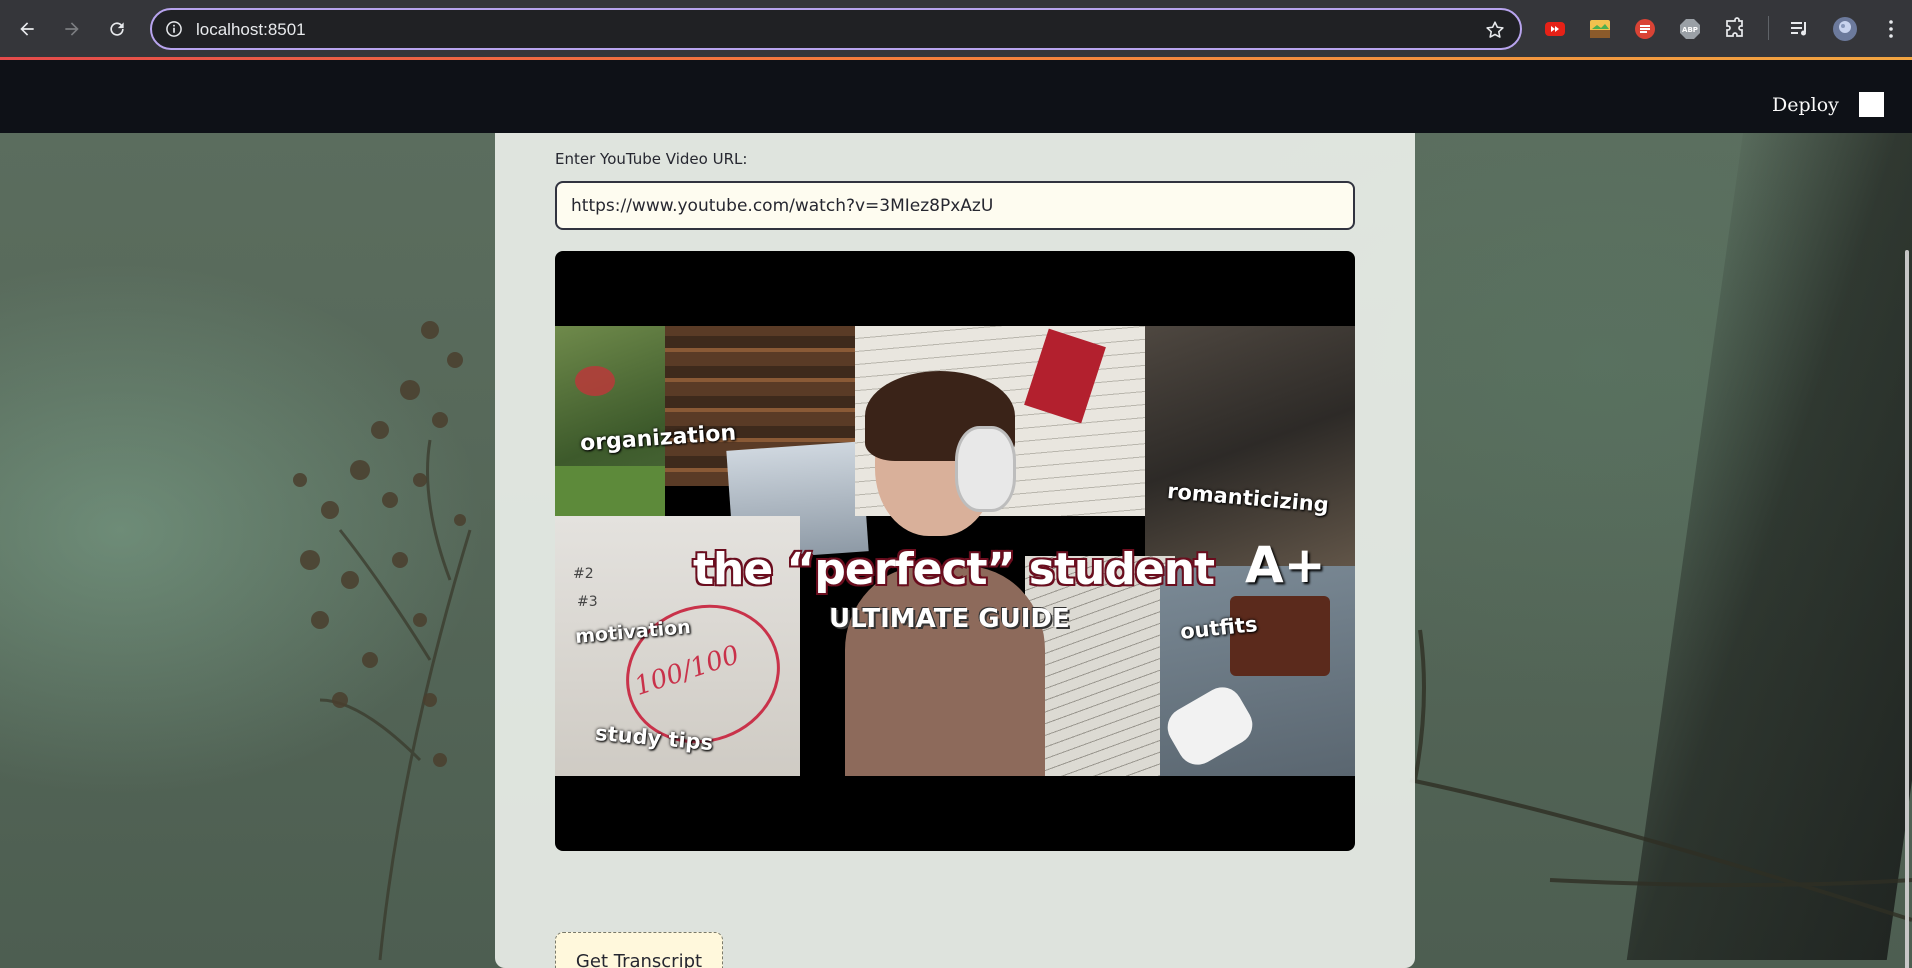  Describe the element at coordinates (174, 29) in the screenshot. I see `info-icon` at that location.